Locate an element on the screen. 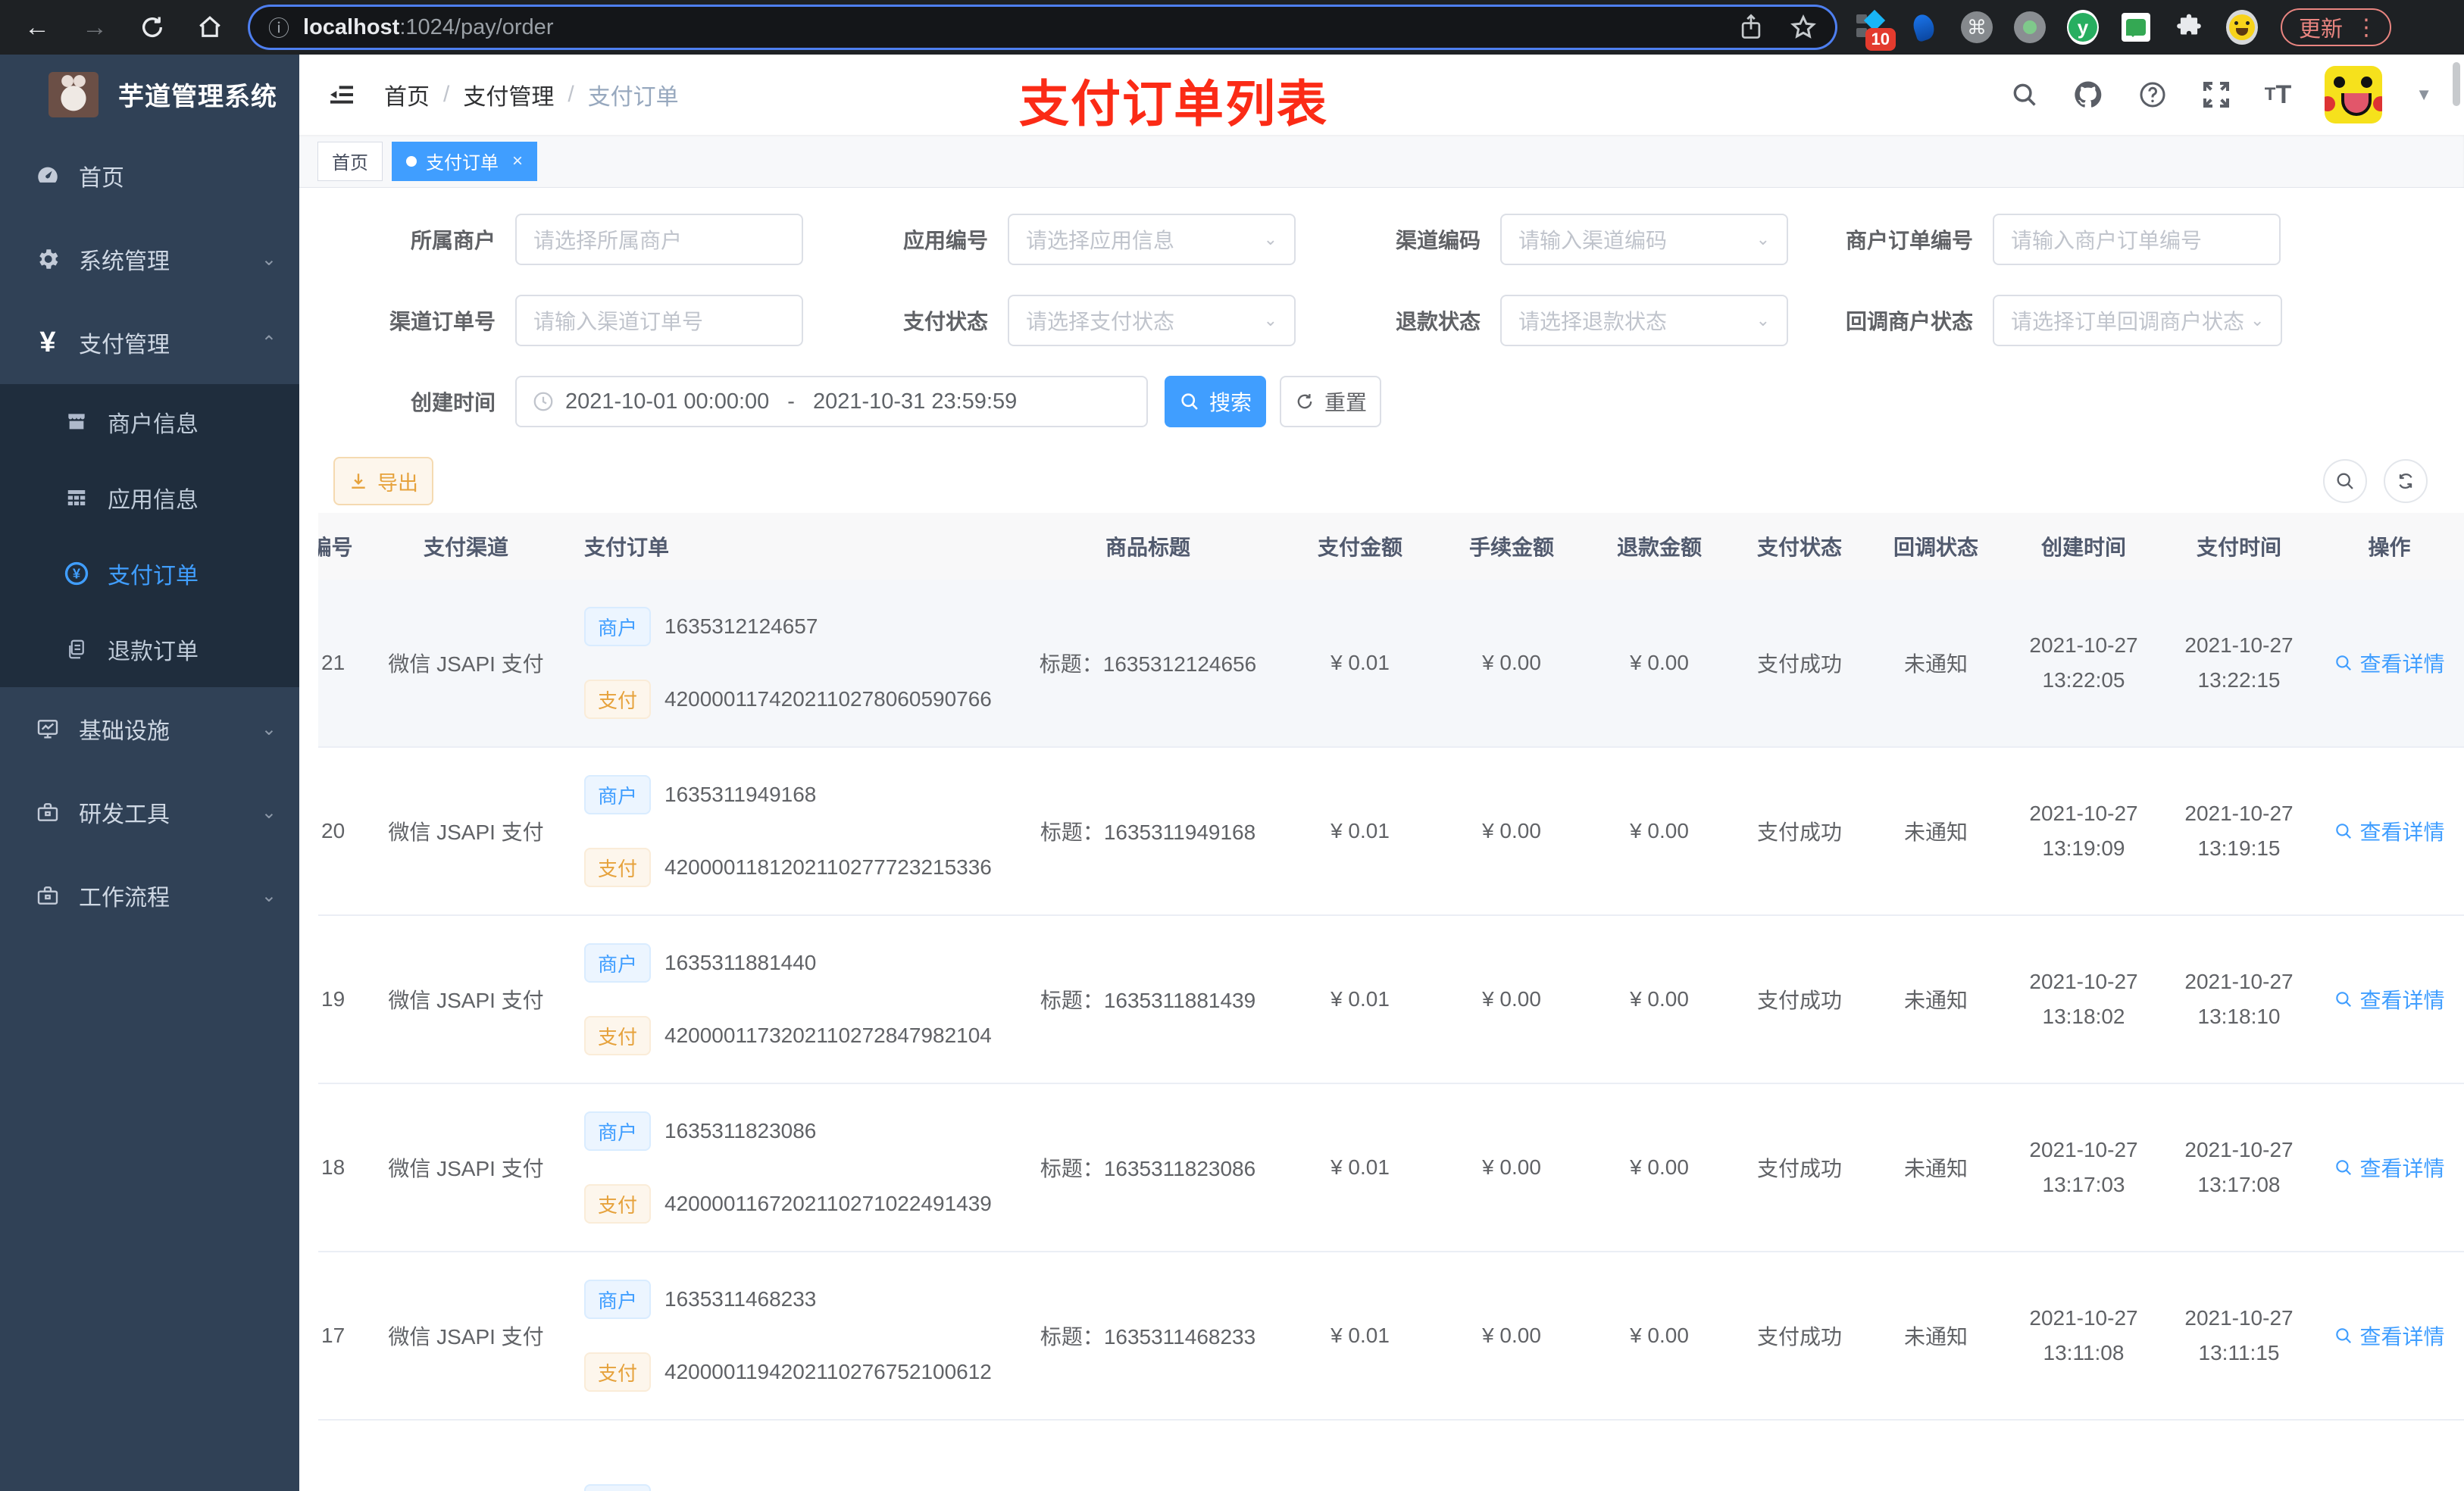 This screenshot has width=2464, height=1491. sidebar-item-infrastructure: 基础设施 ⌄ is located at coordinates (149, 729).